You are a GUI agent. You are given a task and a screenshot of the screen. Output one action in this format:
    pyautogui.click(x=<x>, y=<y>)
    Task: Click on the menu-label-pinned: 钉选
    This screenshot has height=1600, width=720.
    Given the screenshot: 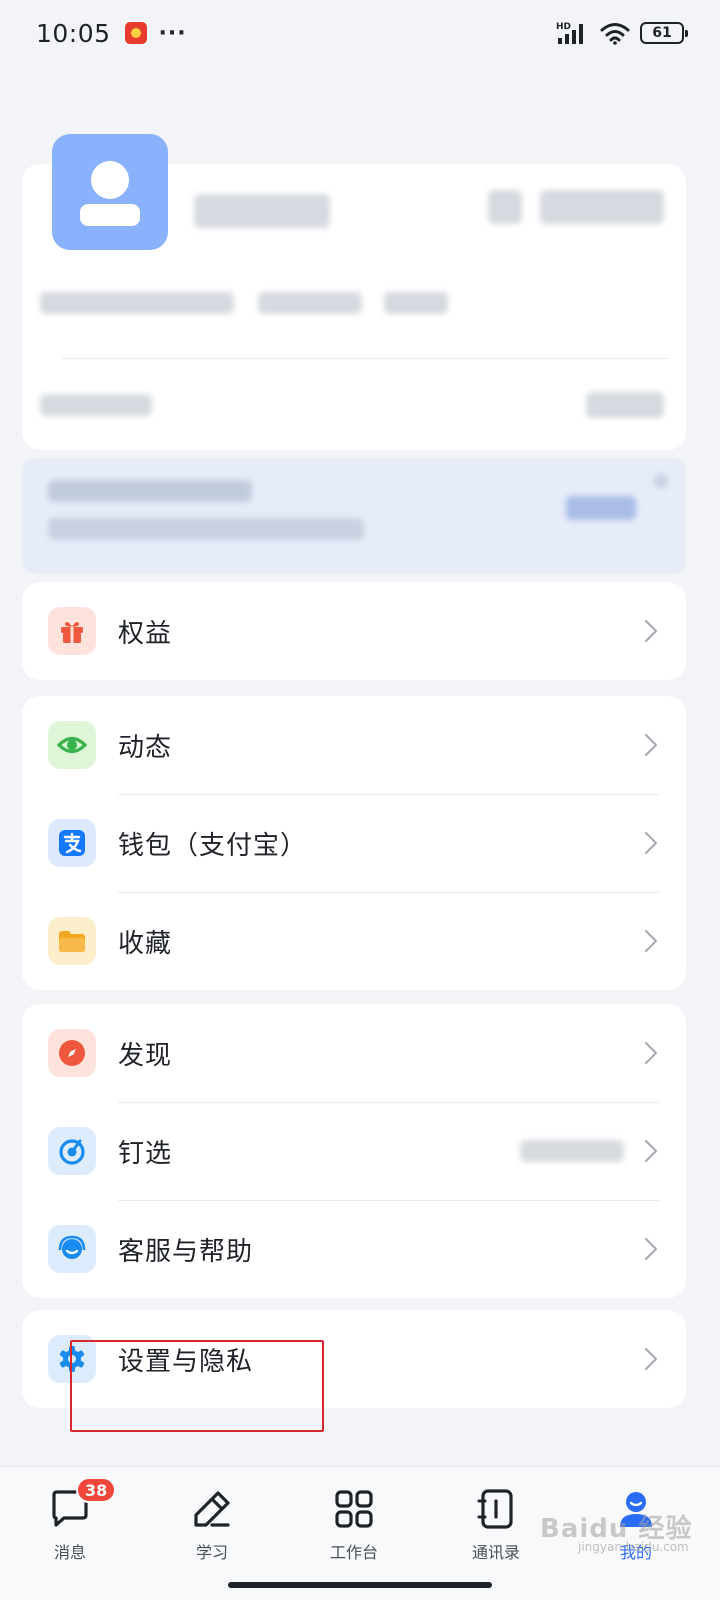 What is the action you would take?
    pyautogui.click(x=145, y=1153)
    